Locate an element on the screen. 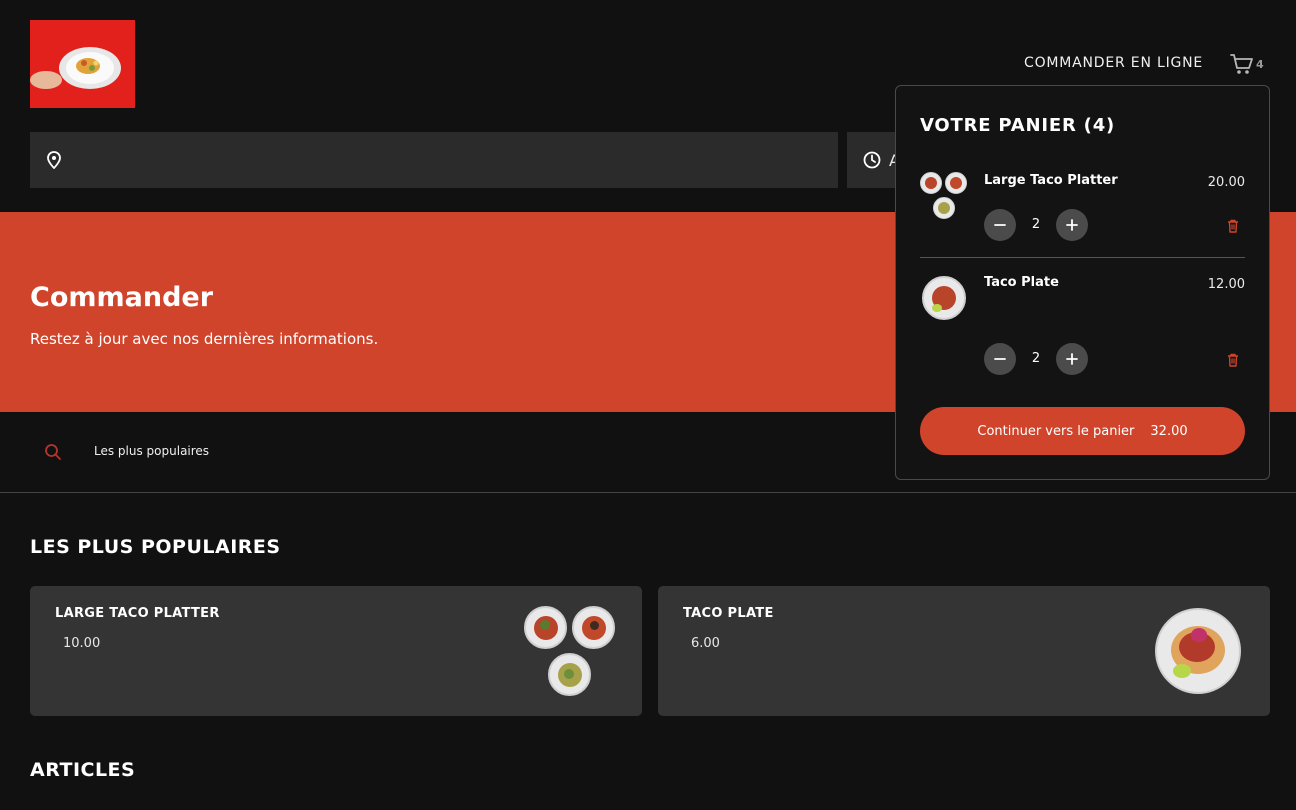 The width and height of the screenshot is (1296, 810). menu-item-card: LARGE TACO PLATTER 10.00 is located at coordinates (336, 651).